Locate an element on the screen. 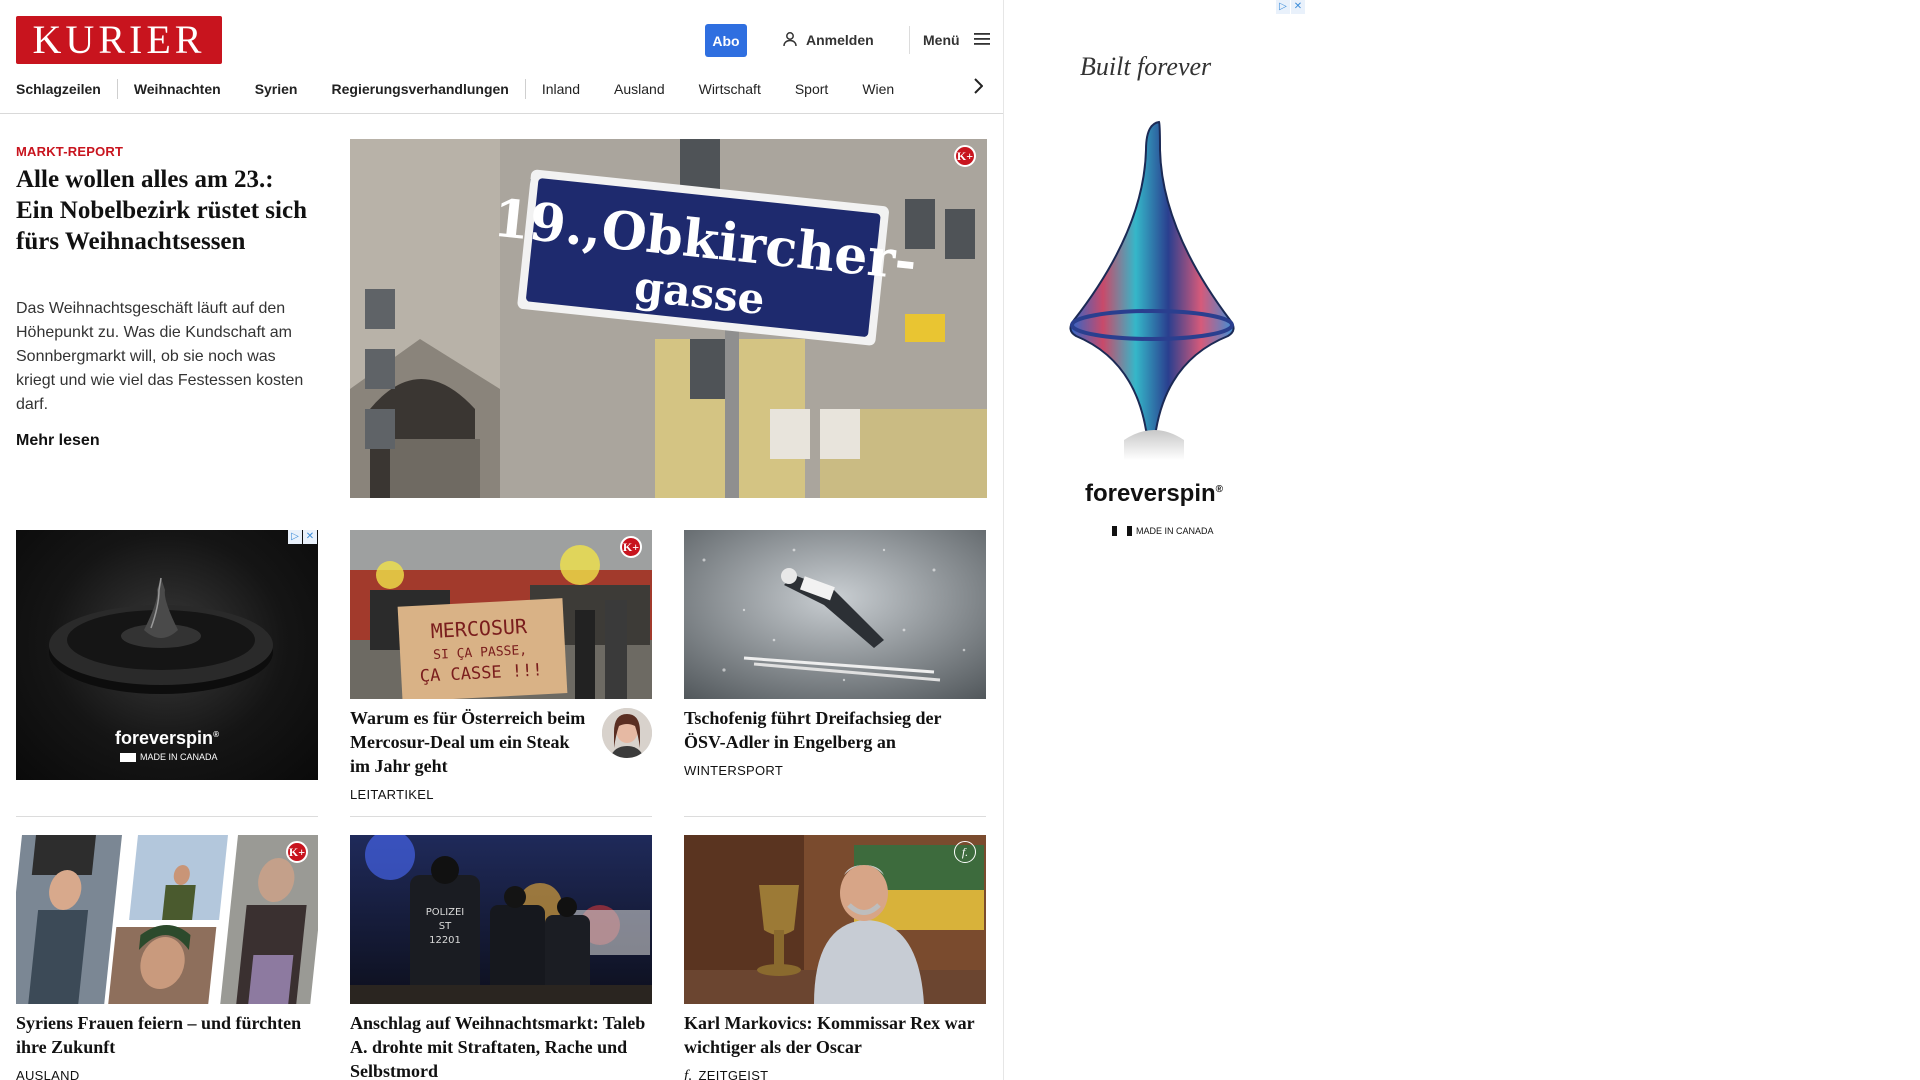 Image resolution: width=1920 pixels, height=1080 pixels. card-category-zeitgeist: f. ZEITGEIST is located at coordinates (726, 1074).